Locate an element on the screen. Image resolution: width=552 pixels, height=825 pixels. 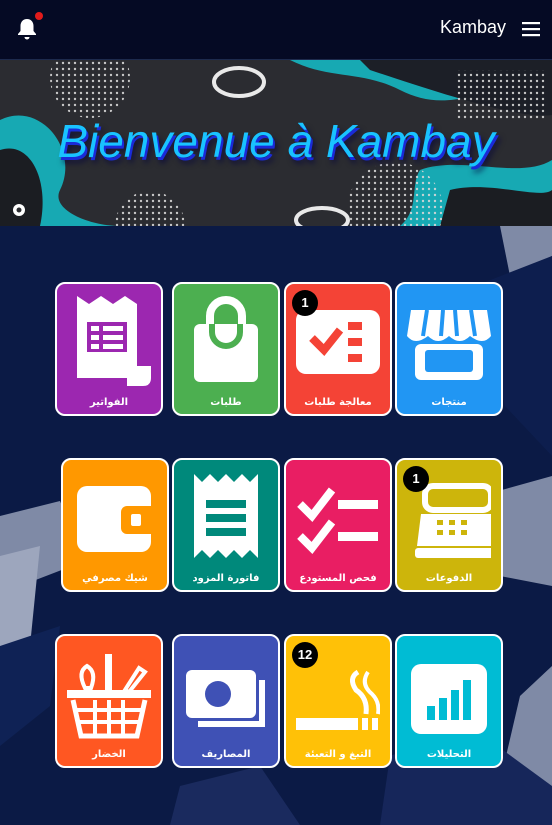
tile-label: الفواتير is located at coordinates (109, 402).